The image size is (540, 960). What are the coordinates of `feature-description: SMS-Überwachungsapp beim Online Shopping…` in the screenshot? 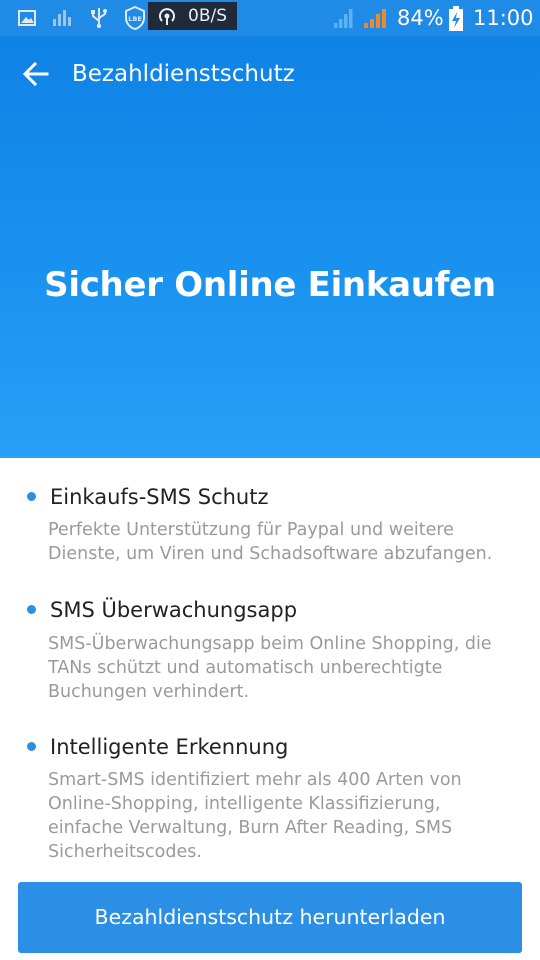 It's located at (270, 668).